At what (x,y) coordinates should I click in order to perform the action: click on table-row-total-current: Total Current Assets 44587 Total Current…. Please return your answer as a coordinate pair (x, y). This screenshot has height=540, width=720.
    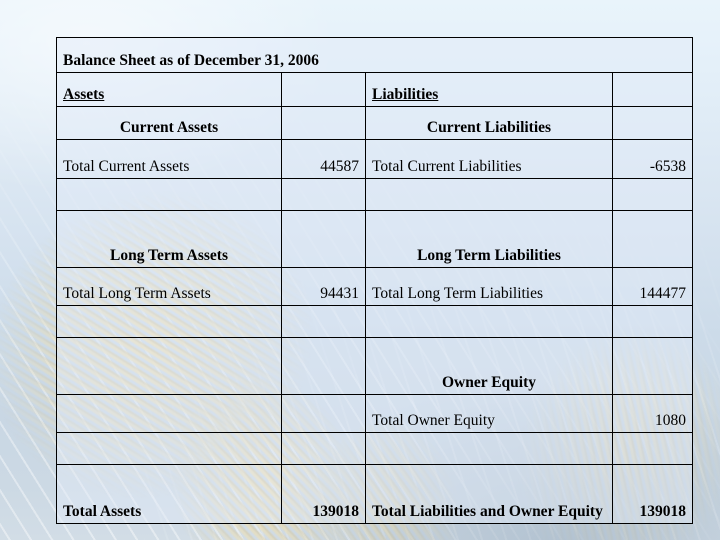
    Looking at the image, I should click on (375, 159).